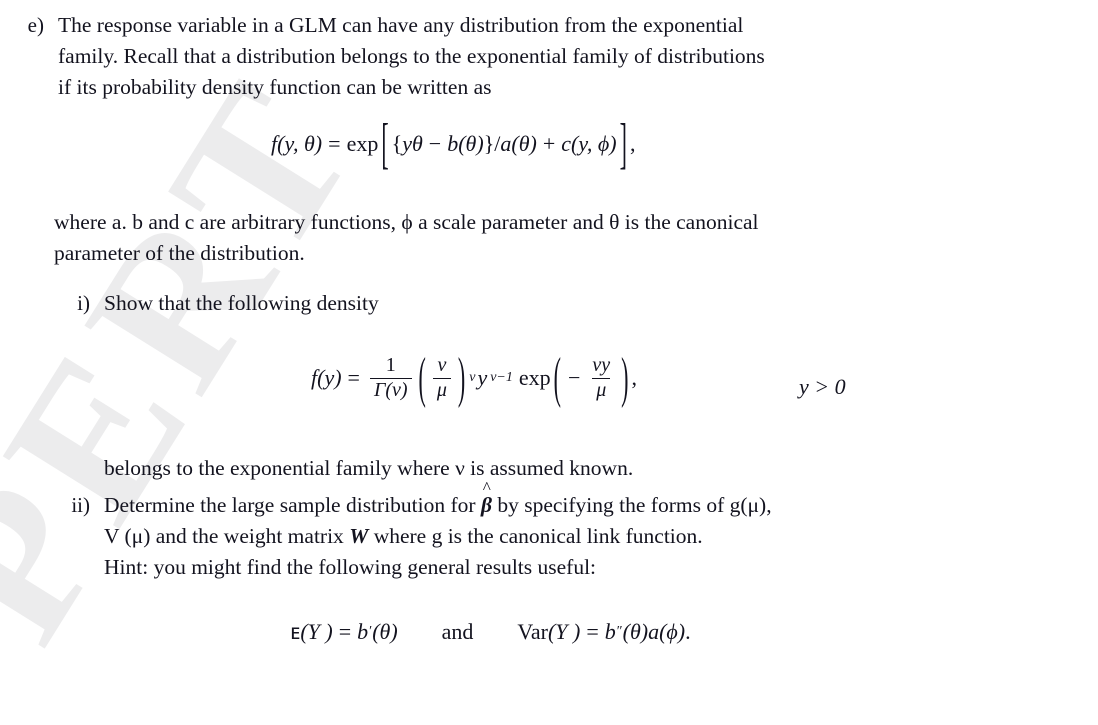 The width and height of the screenshot is (1098, 725). What do you see at coordinates (359, 536) in the screenshot?
I see `matrix-w-symbol: W` at bounding box center [359, 536].